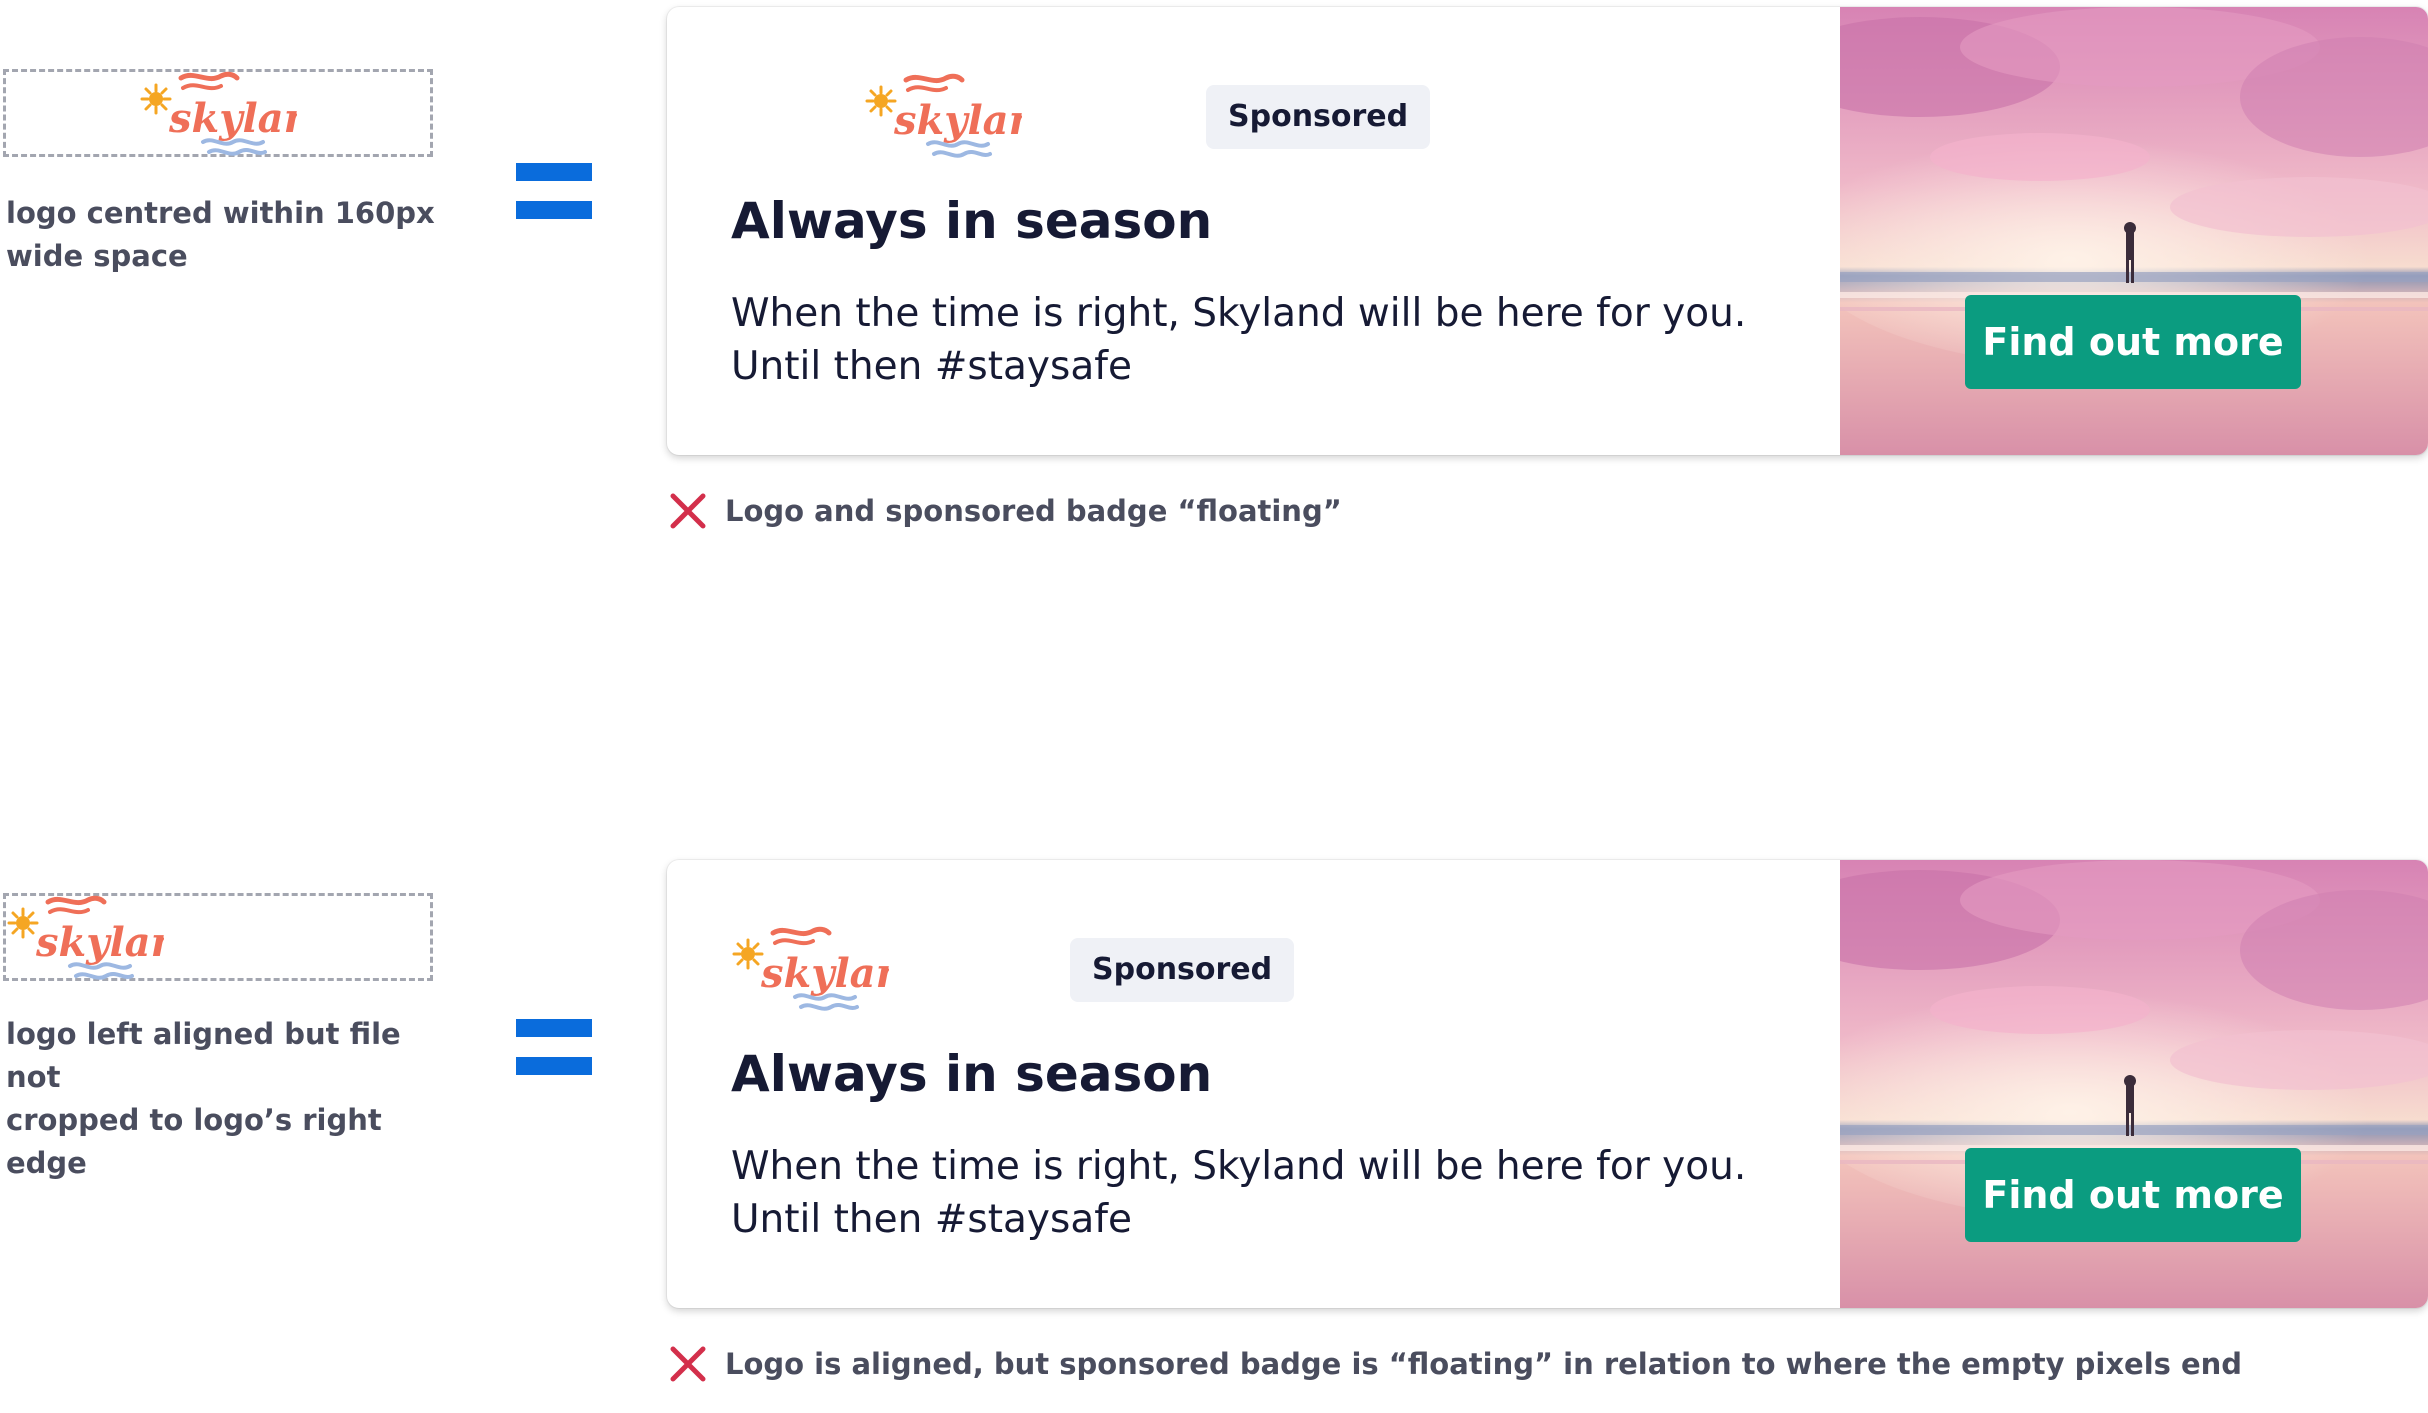  What do you see at coordinates (1033, 511) in the screenshot?
I see `note-text: Logo and sponsored badge “floating”` at bounding box center [1033, 511].